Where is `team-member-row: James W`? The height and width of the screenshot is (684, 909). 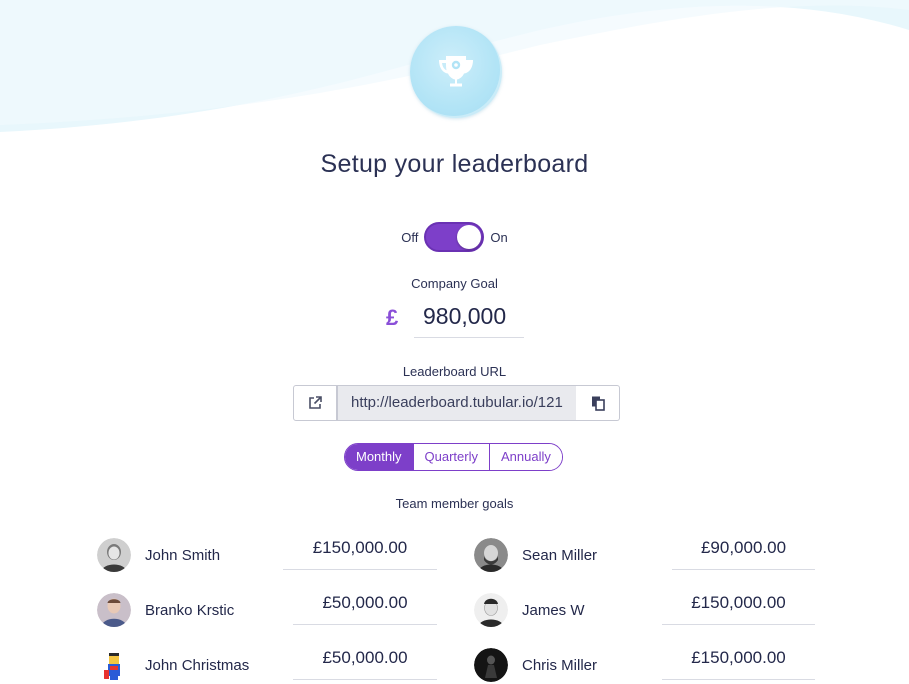
team-member-row: James W is located at coordinates (529, 610).